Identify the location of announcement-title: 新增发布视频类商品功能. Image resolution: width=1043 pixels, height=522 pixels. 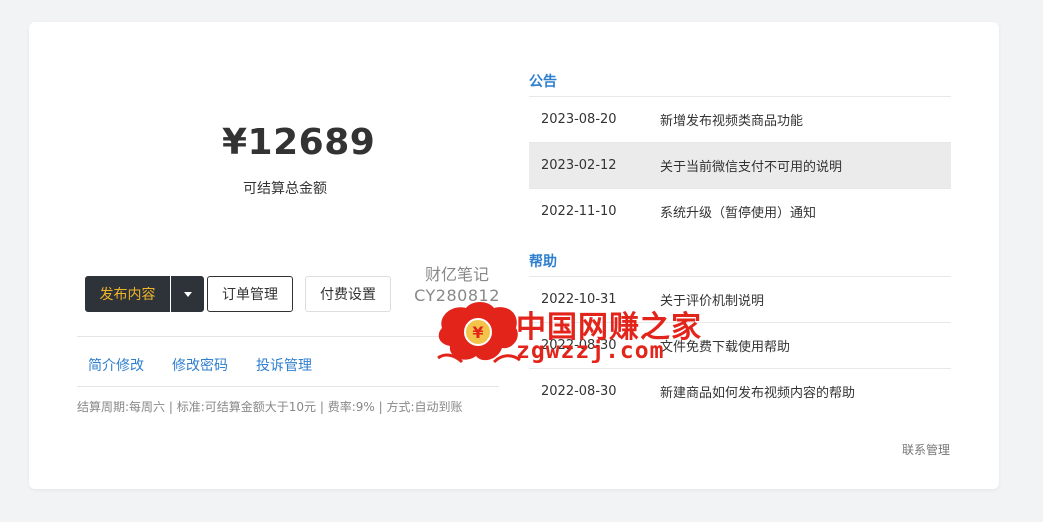
(732, 121).